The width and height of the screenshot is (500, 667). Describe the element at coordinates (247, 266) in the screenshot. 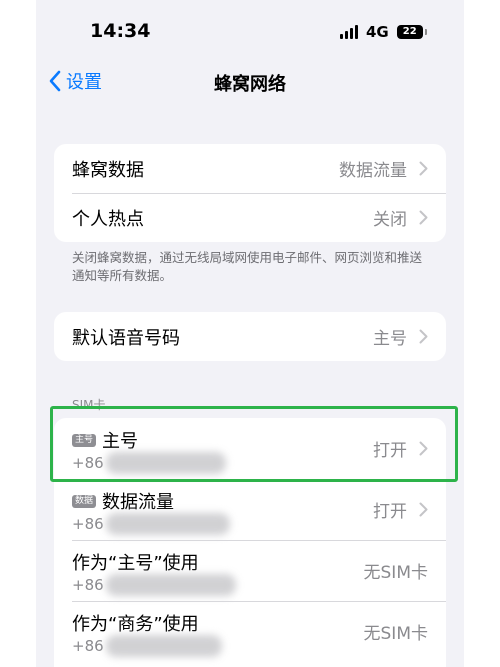

I see `cellular-footer-note: 关闭蜂窝数据，通过无线局域网使用电子邮件、网页浏览和推送通知等所有数据。` at that location.